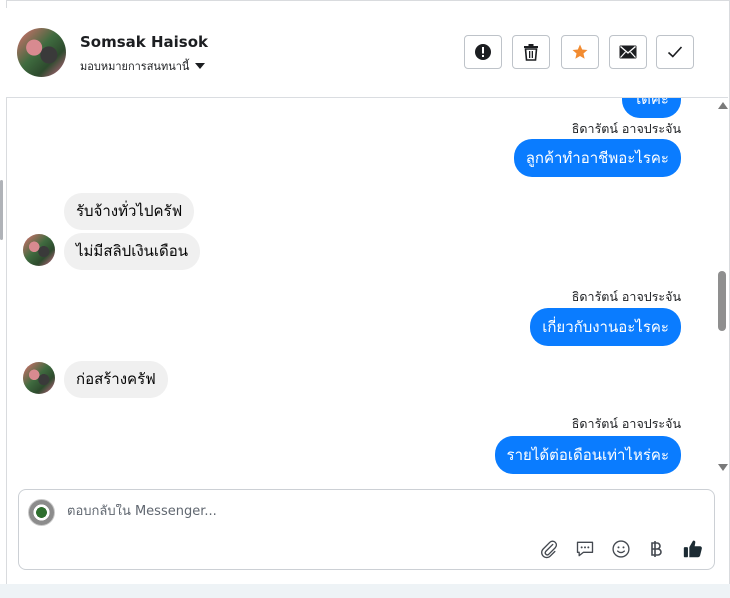  I want to click on attach-button, so click(549, 549).